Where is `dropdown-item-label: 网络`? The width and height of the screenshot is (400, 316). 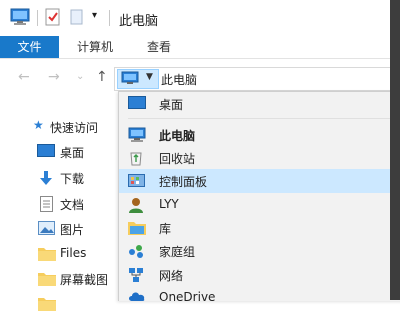
dropdown-item-label: 网络 is located at coordinates (171, 276).